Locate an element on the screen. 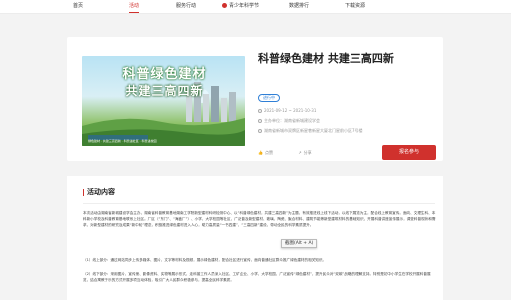  section-title: 活动内容 is located at coordinates (99, 192).